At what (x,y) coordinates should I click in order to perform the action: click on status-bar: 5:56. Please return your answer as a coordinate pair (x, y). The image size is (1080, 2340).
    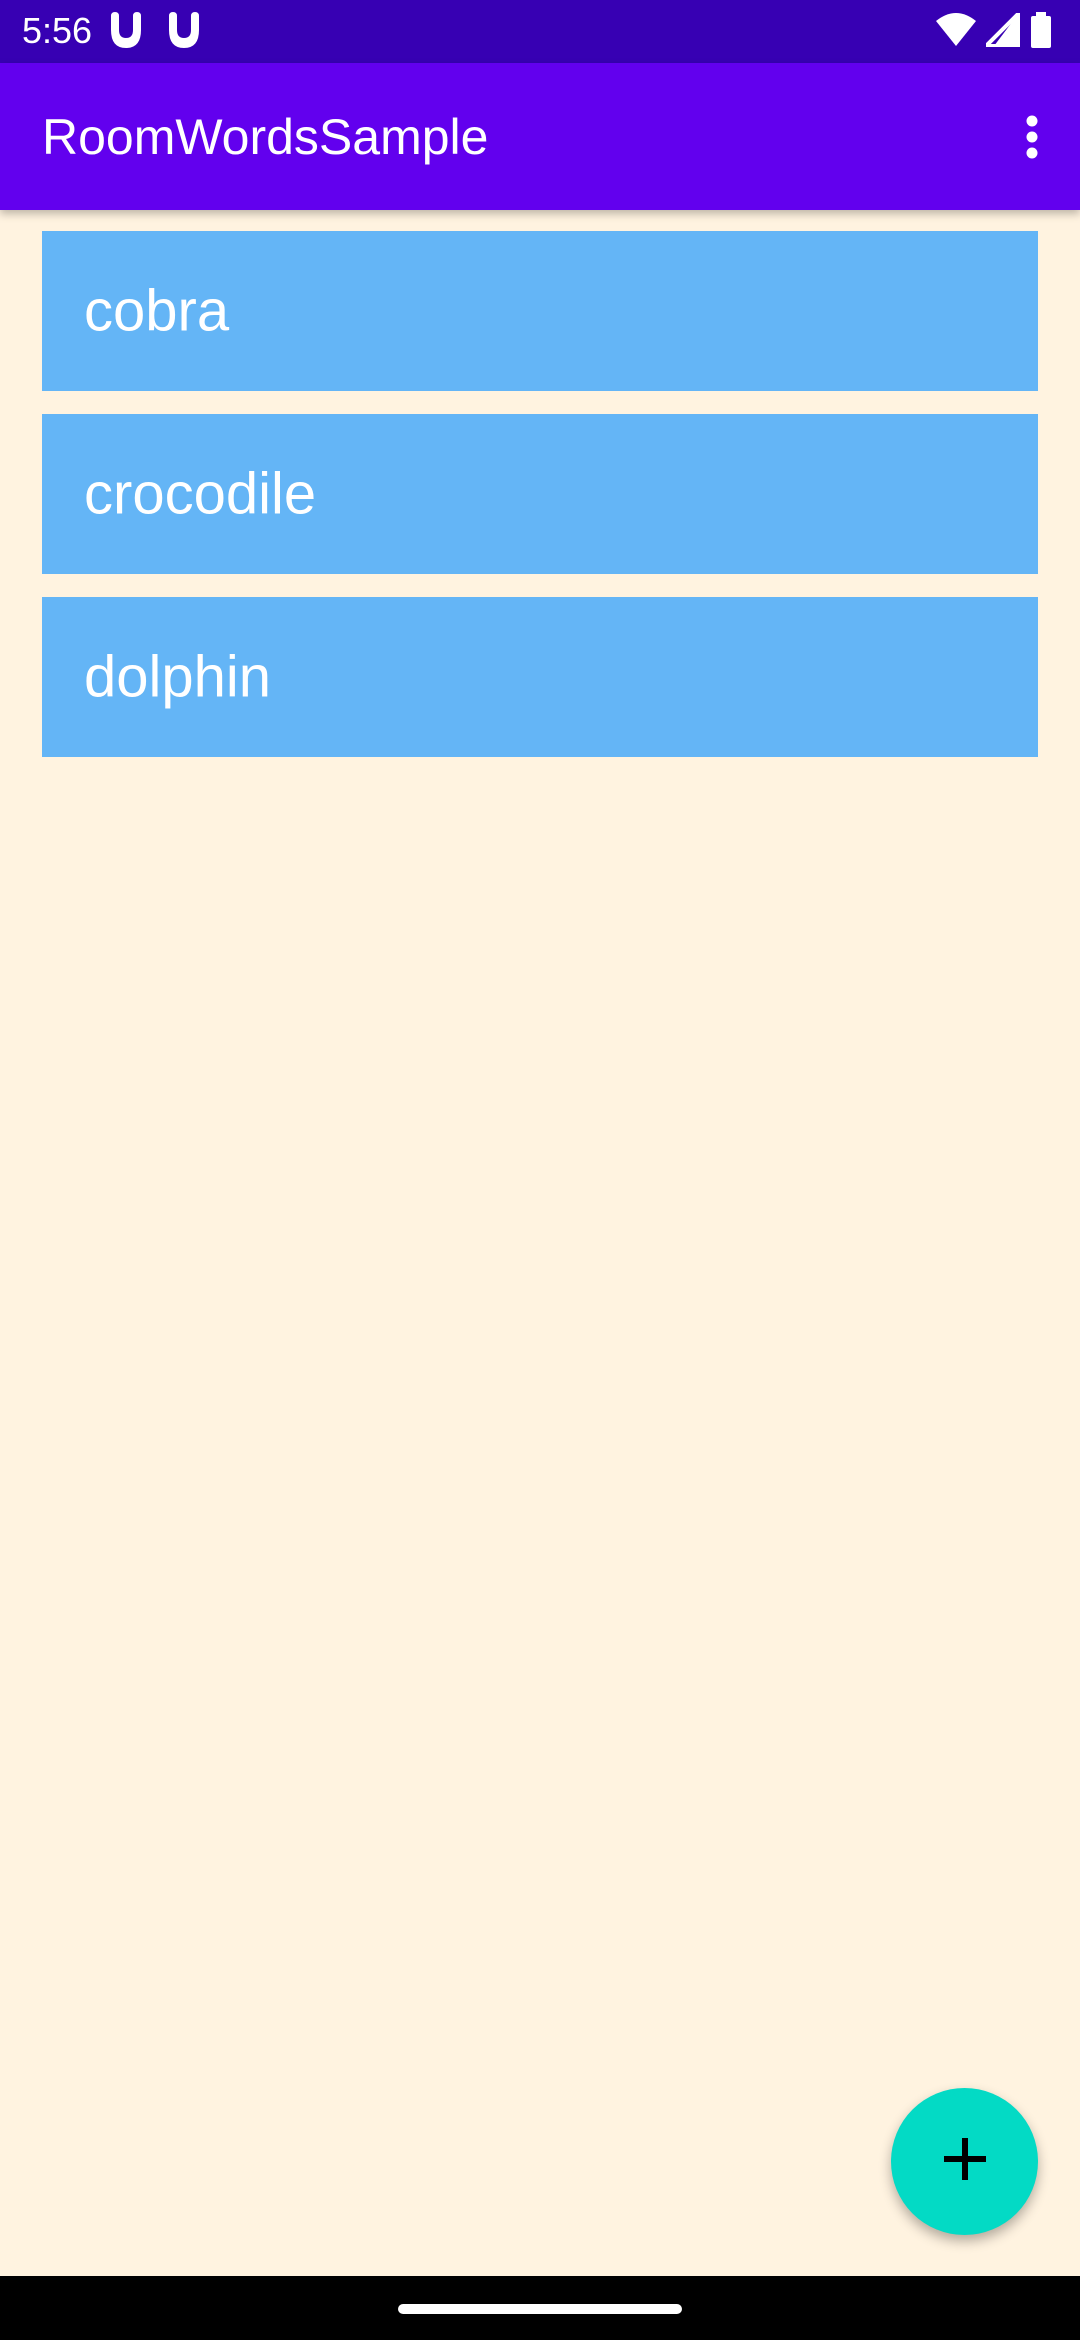
    Looking at the image, I should click on (540, 31).